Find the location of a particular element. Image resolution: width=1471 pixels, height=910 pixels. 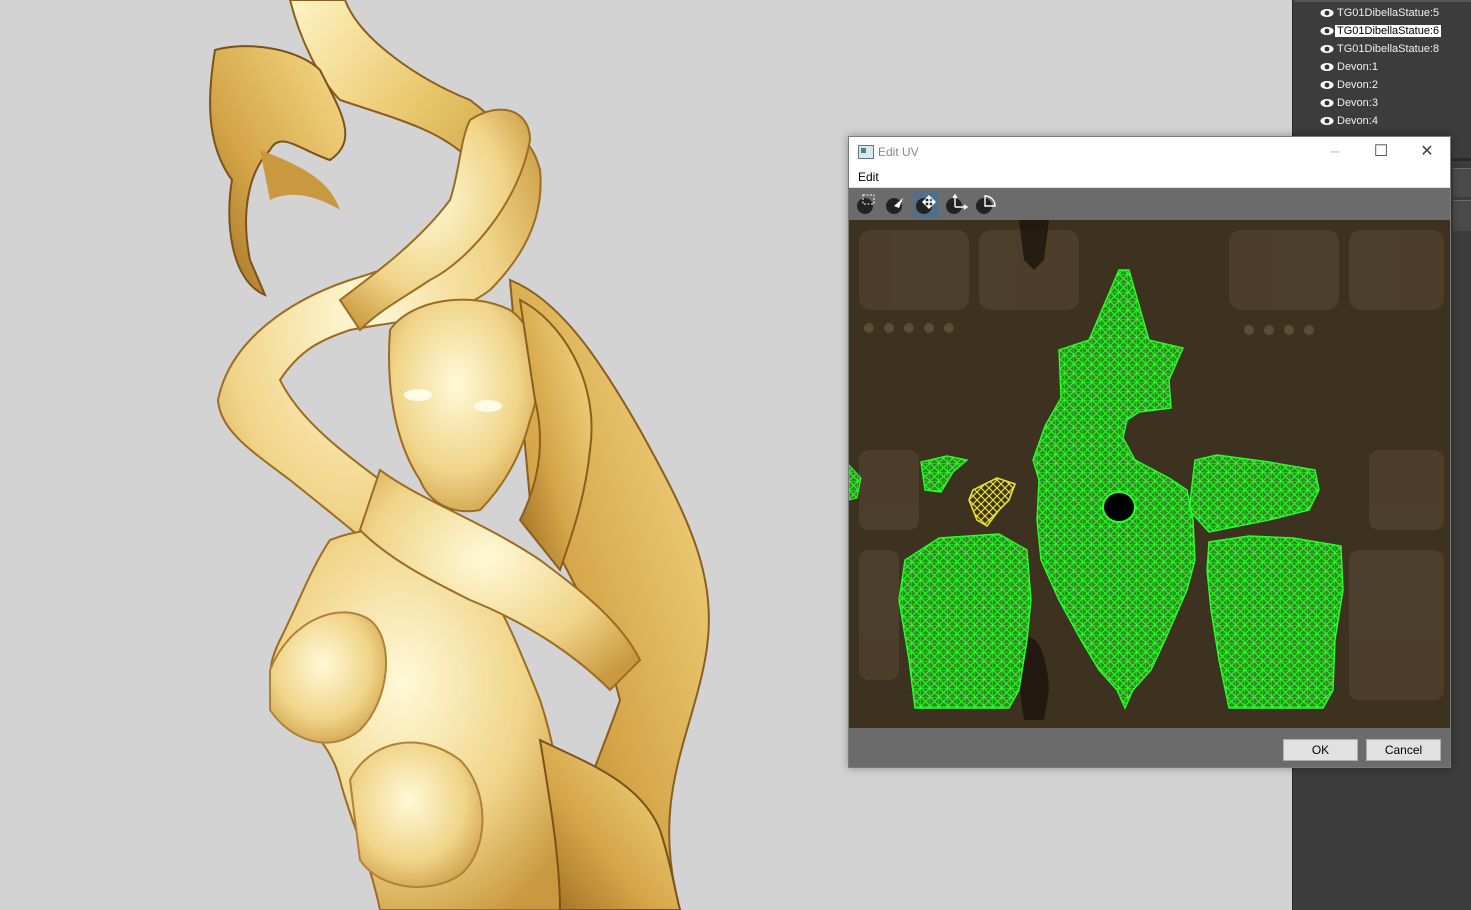

outliner-item: Devon:1 is located at coordinates (1349, 67).